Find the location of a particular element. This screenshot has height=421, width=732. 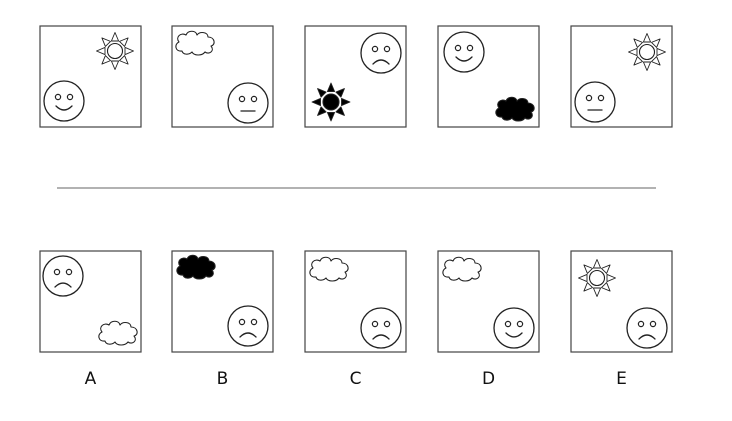

answer-option-a is located at coordinates (90, 301).